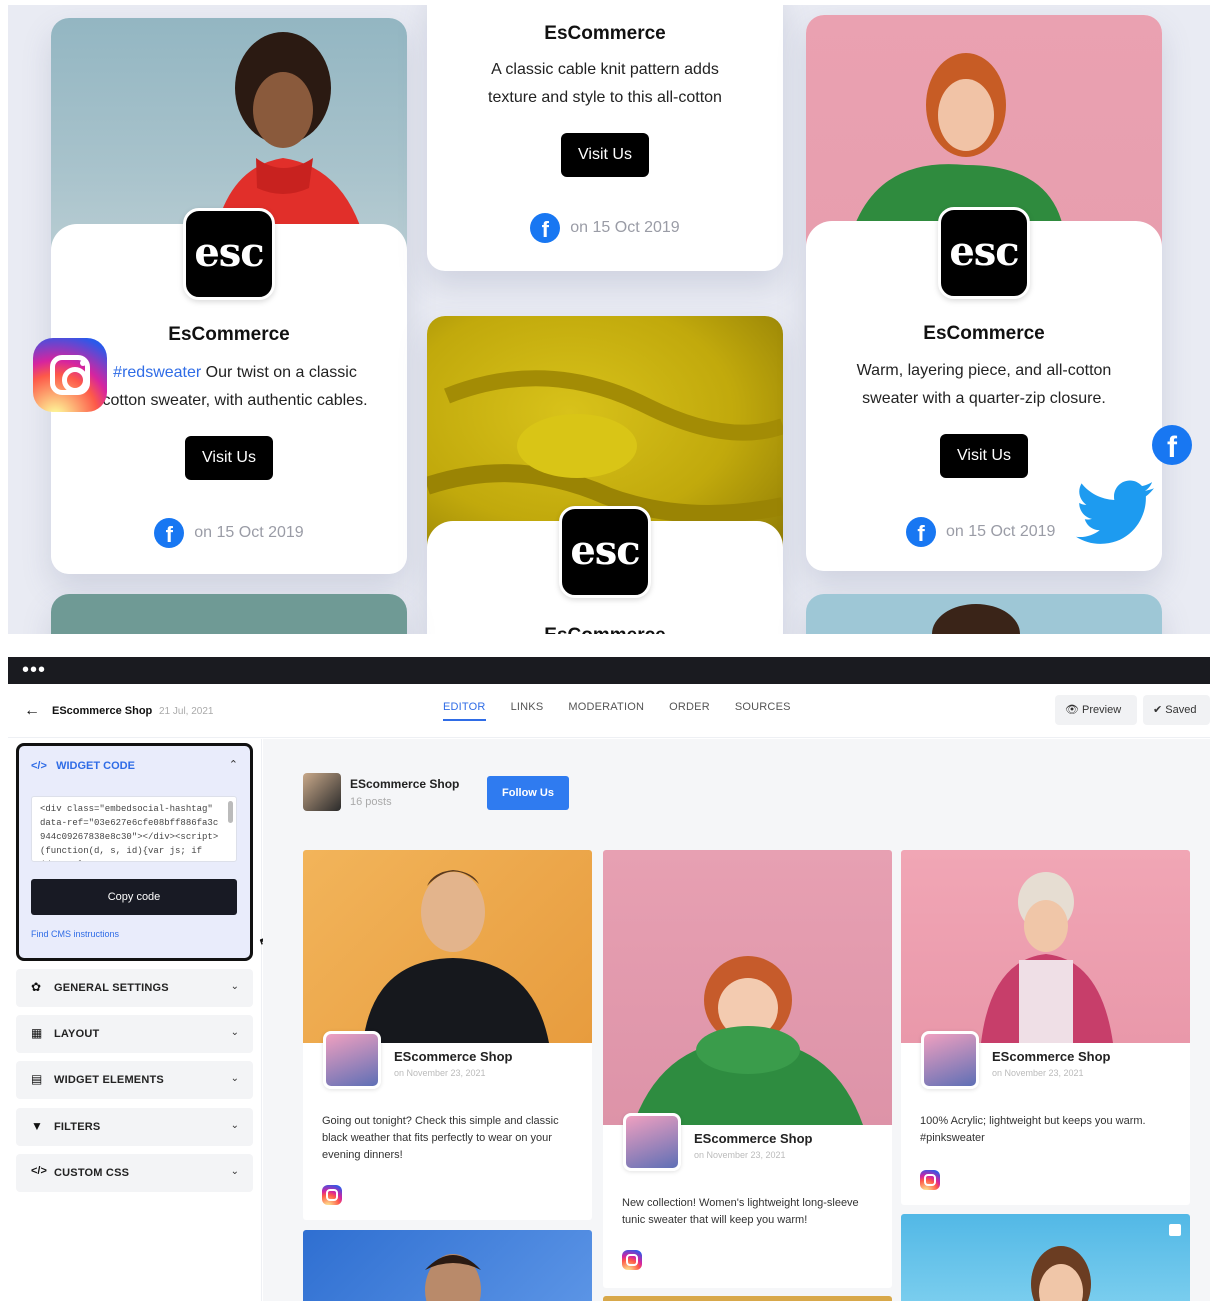 This screenshot has height=1301, width=1210. I want to click on saved-button: ✔ Saved, so click(1176, 710).